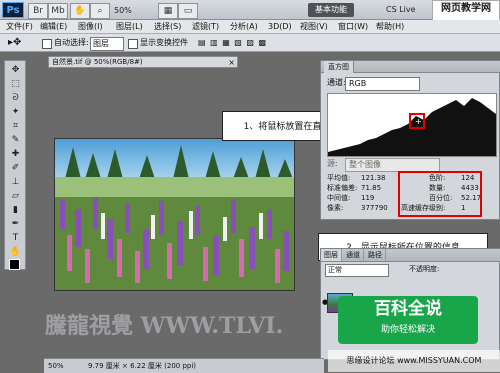  What do you see at coordinates (100, 11) in the screenshot?
I see `zoom-tool-icon: ⌕` at bounding box center [100, 11].